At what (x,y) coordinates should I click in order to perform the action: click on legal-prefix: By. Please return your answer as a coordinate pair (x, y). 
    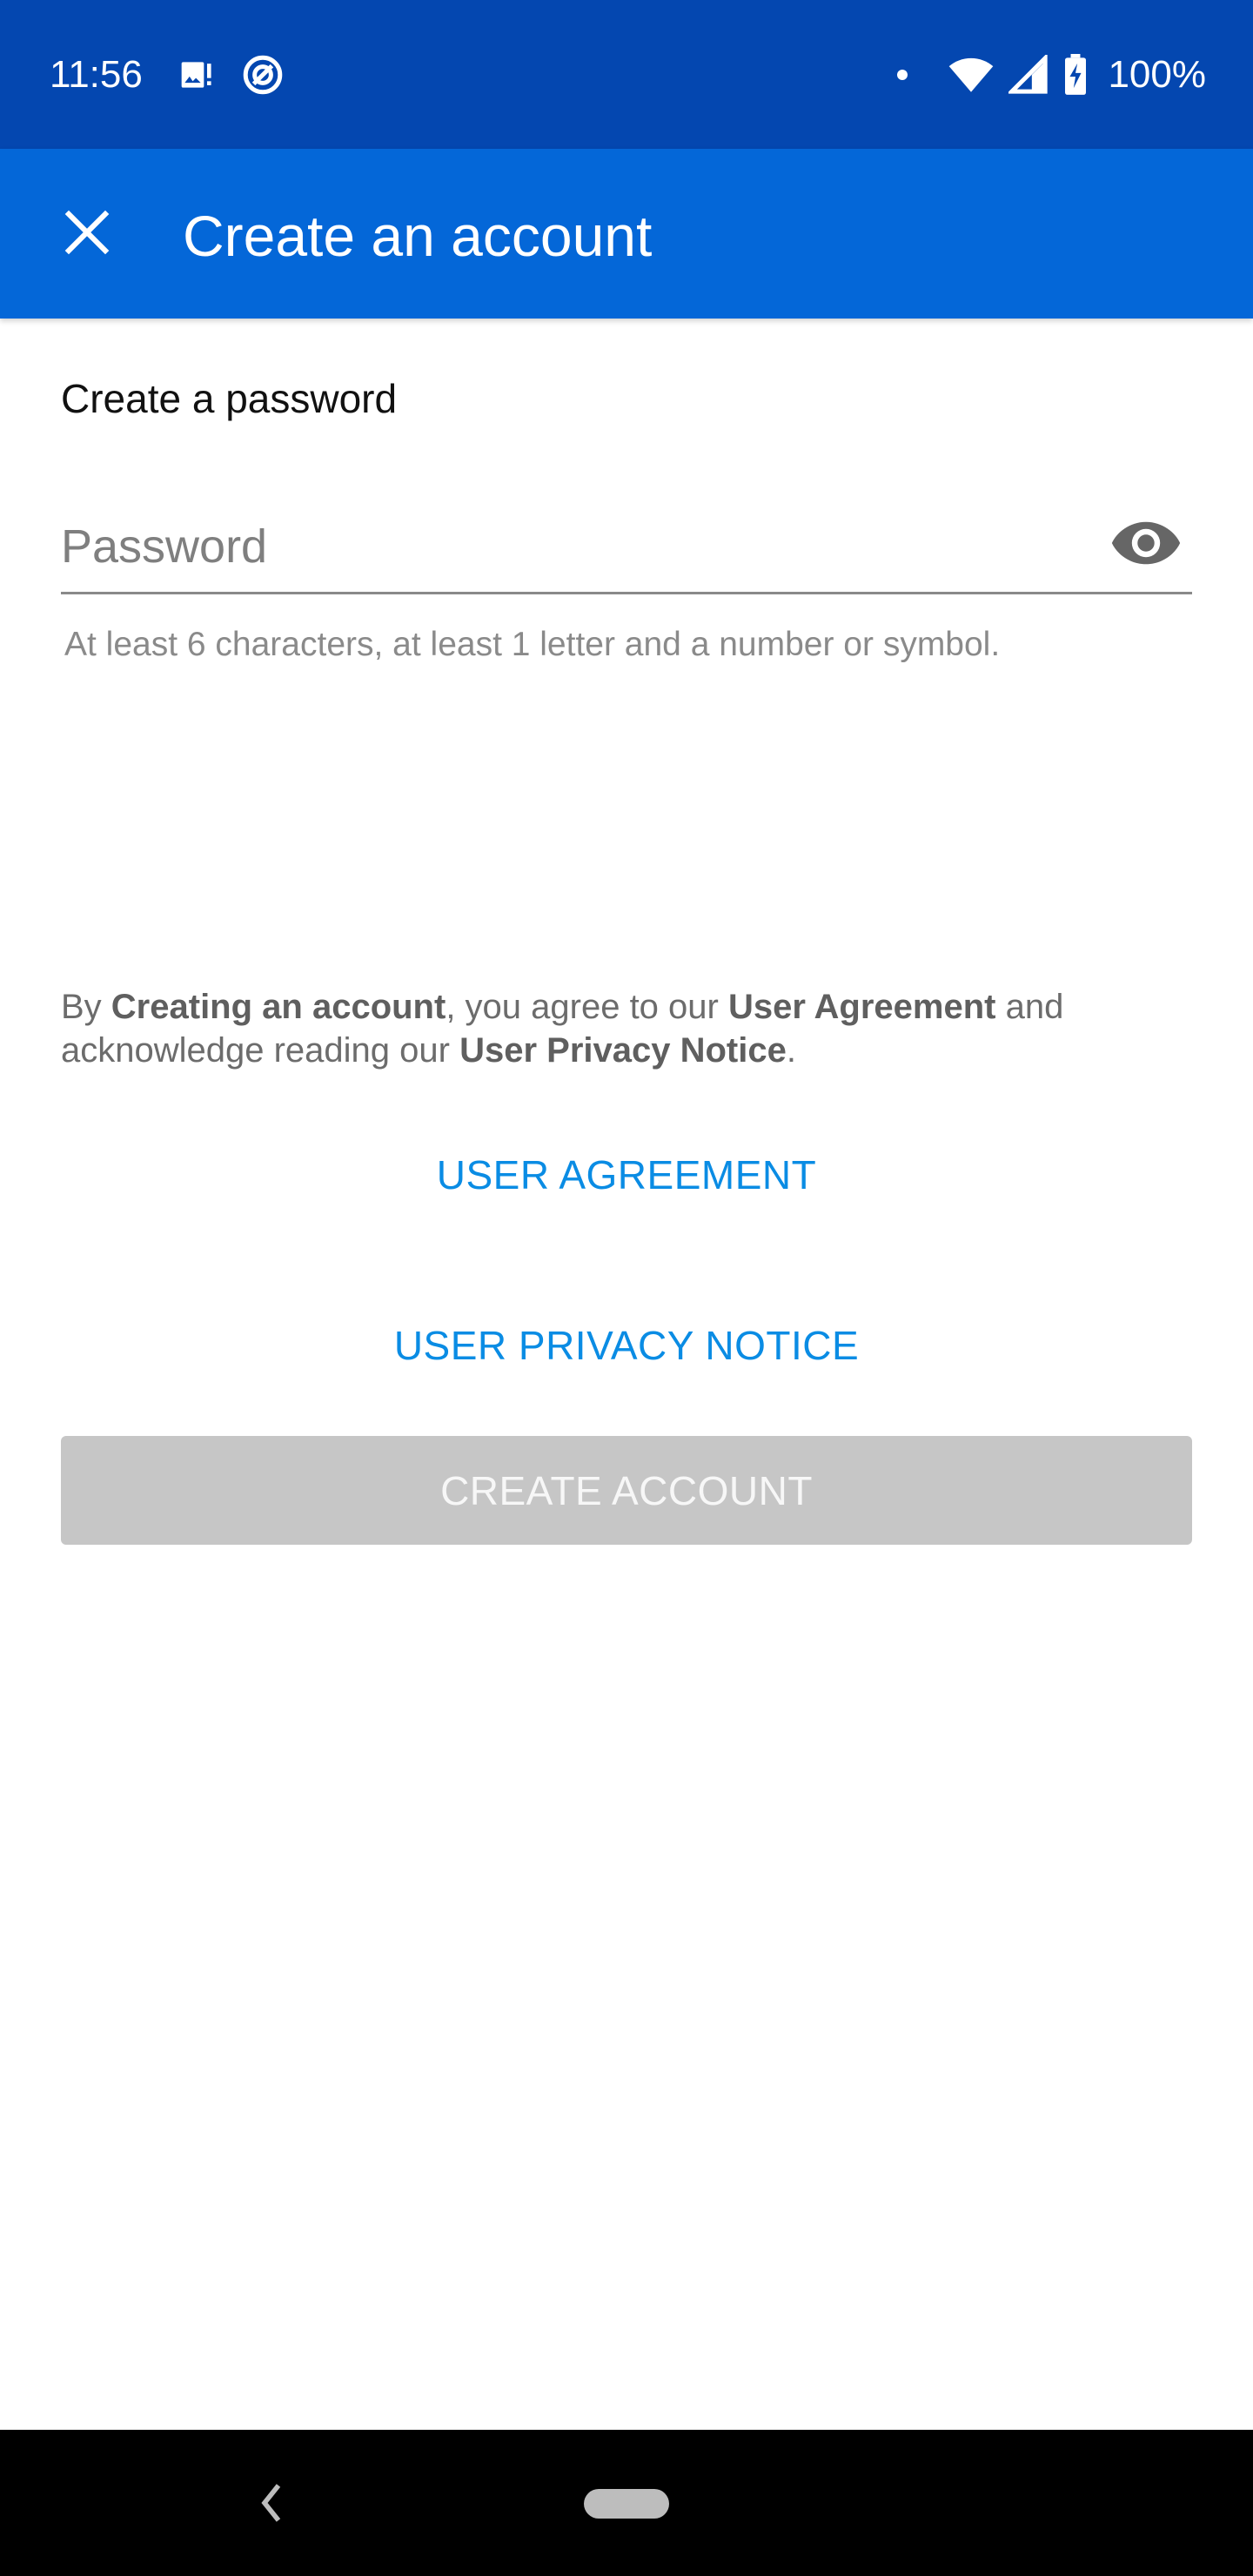
    Looking at the image, I should click on (86, 1007).